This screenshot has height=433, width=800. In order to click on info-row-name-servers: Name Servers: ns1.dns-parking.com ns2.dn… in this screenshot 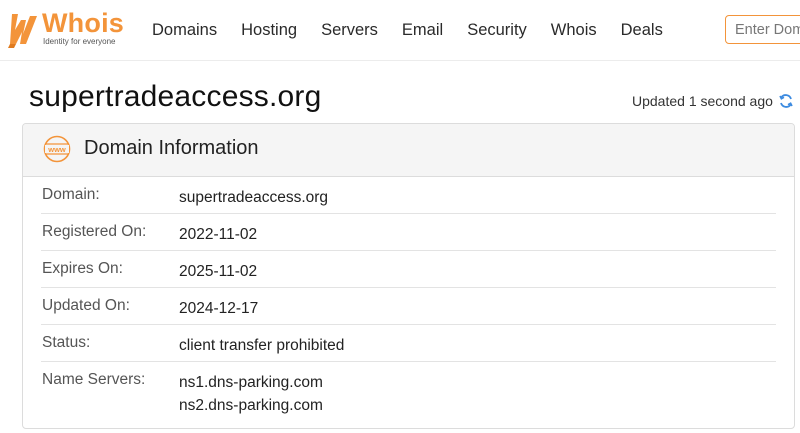, I will do `click(408, 390)`.